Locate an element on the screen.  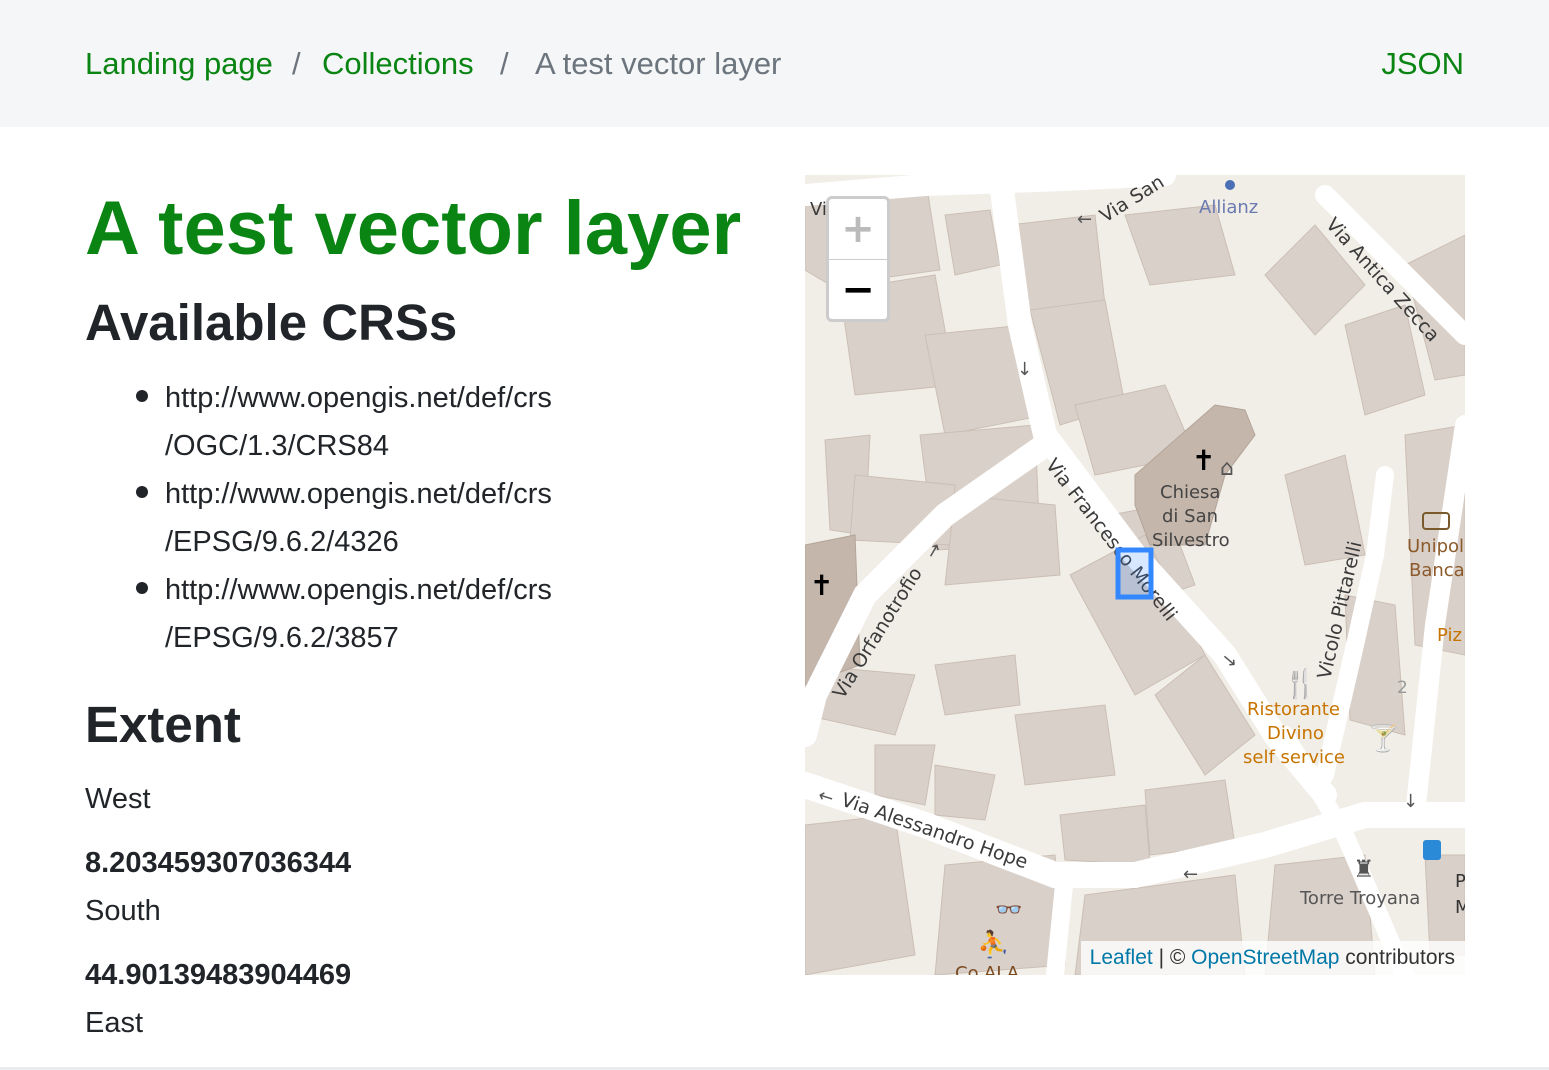
poi-label: self service is located at coordinates (1294, 757).